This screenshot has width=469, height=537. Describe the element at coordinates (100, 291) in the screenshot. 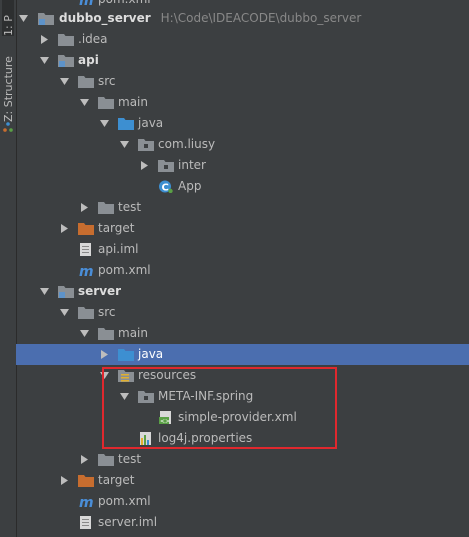

I see `tree-label: server` at that location.